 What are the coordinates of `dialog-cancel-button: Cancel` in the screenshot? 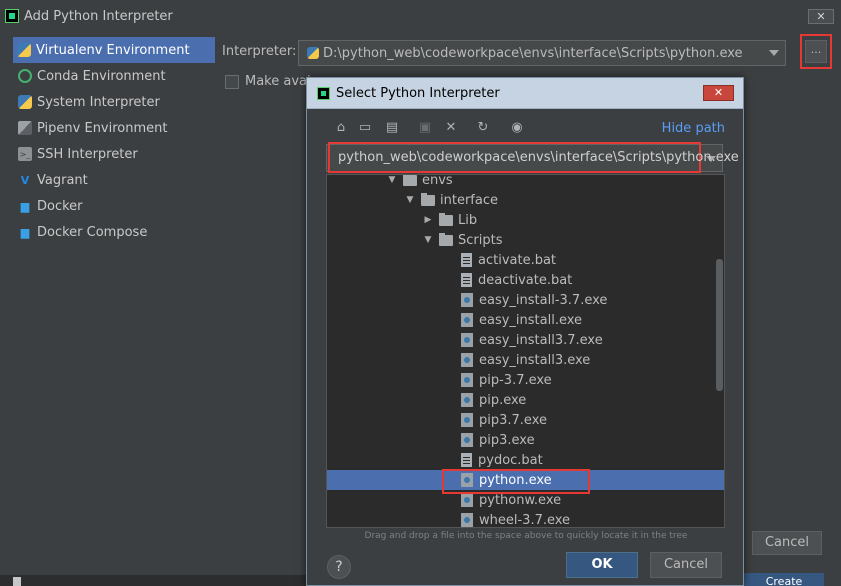 It's located at (686, 565).